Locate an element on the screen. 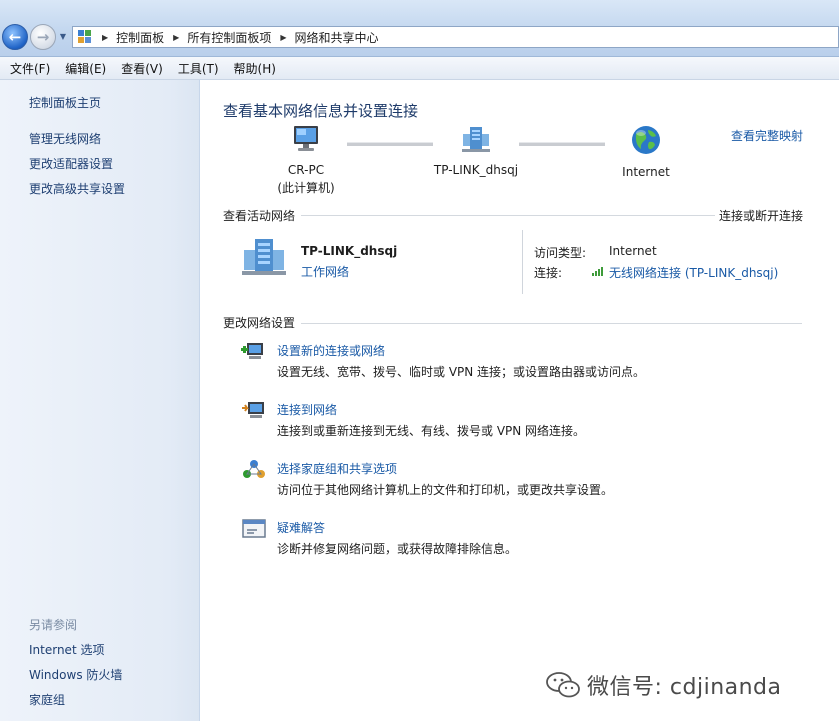 Image resolution: width=839 pixels, height=721 pixels. wifi-signal-icon is located at coordinates (597, 271).